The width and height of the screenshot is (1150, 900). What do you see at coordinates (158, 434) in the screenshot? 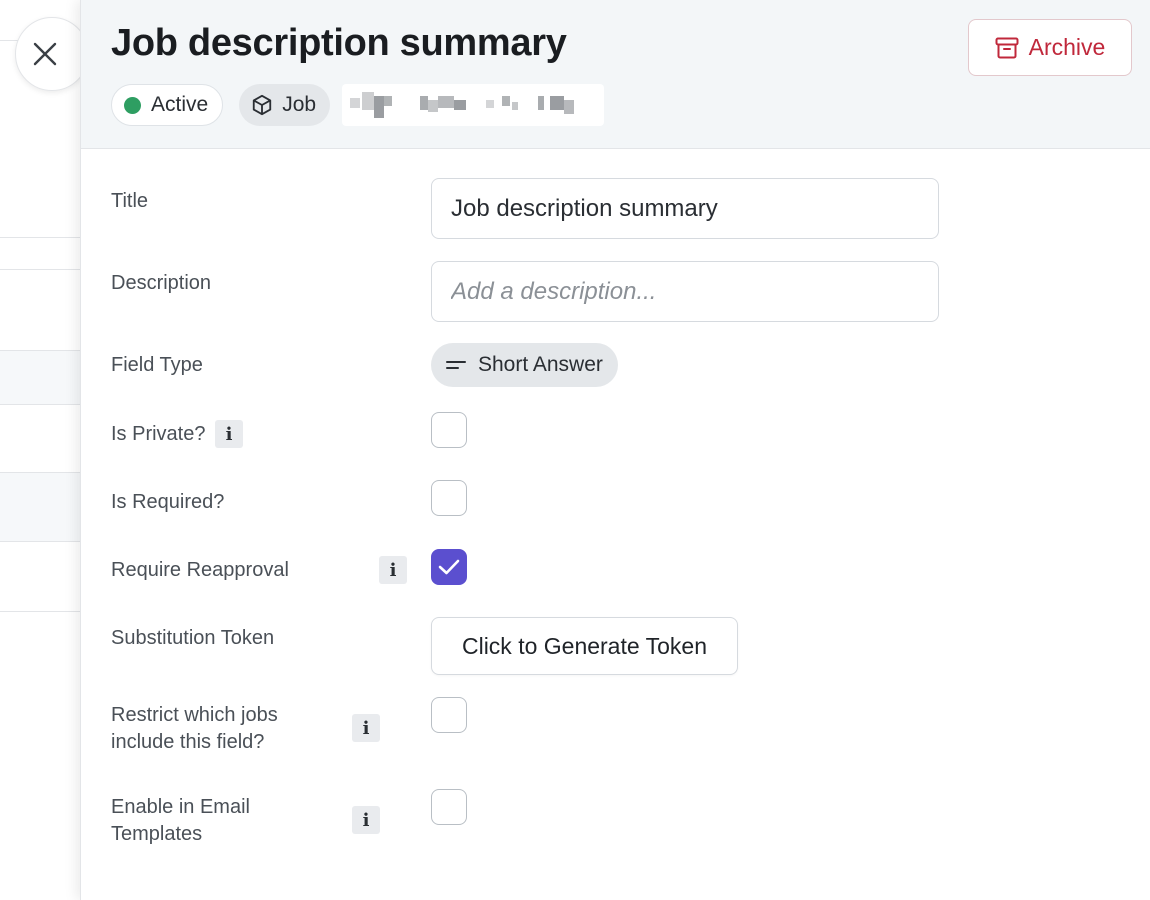
I see `is-private-label: Is Private?` at bounding box center [158, 434].